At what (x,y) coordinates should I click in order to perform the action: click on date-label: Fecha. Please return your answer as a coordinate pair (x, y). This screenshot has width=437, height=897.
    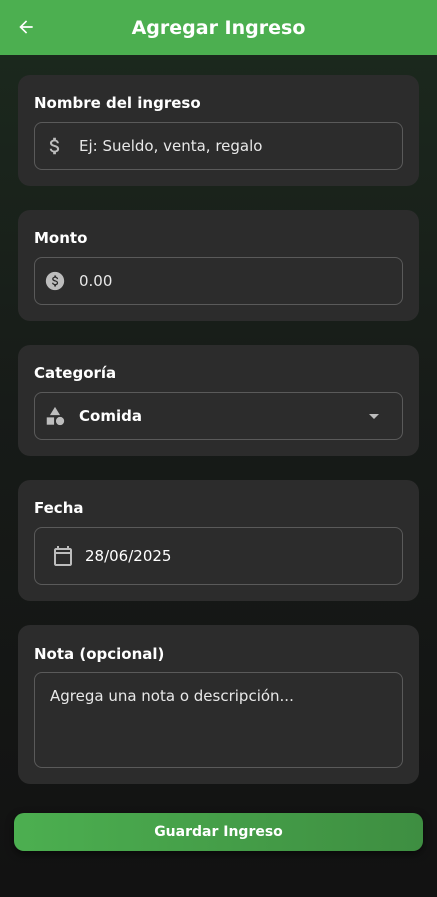
    Looking at the image, I should click on (59, 508).